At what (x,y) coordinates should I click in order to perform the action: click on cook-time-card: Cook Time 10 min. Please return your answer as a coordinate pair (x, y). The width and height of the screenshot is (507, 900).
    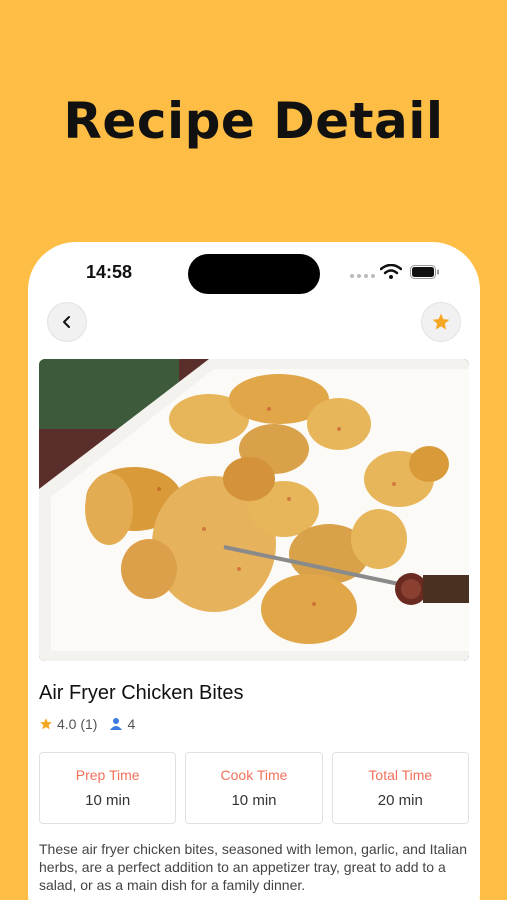
    Looking at the image, I should click on (254, 788).